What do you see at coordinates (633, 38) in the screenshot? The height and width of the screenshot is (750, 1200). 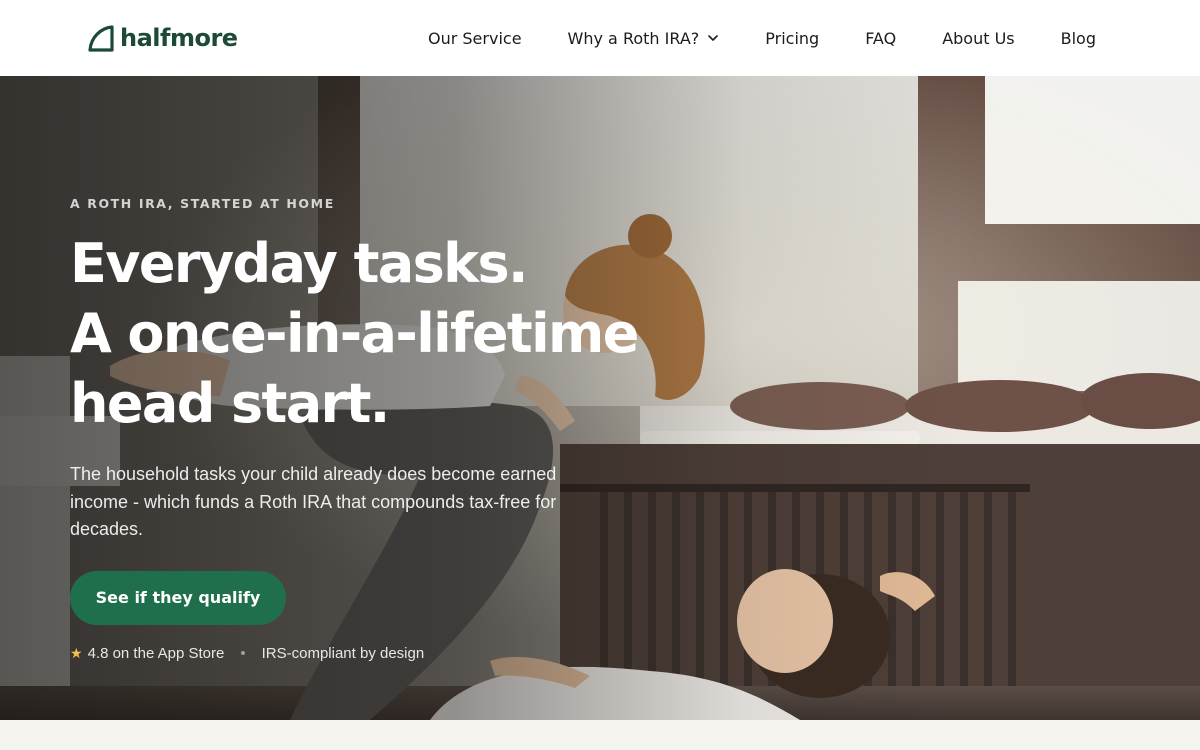 I see `nav-label: Why a Roth IRA?` at bounding box center [633, 38].